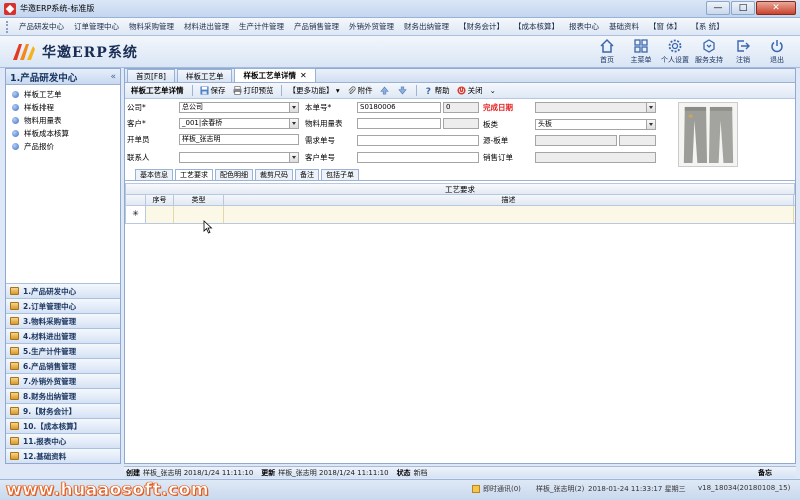  What do you see at coordinates (426, 26) in the screenshot?
I see `menu-item-cashier: 财务出纳管理` at bounding box center [426, 26].